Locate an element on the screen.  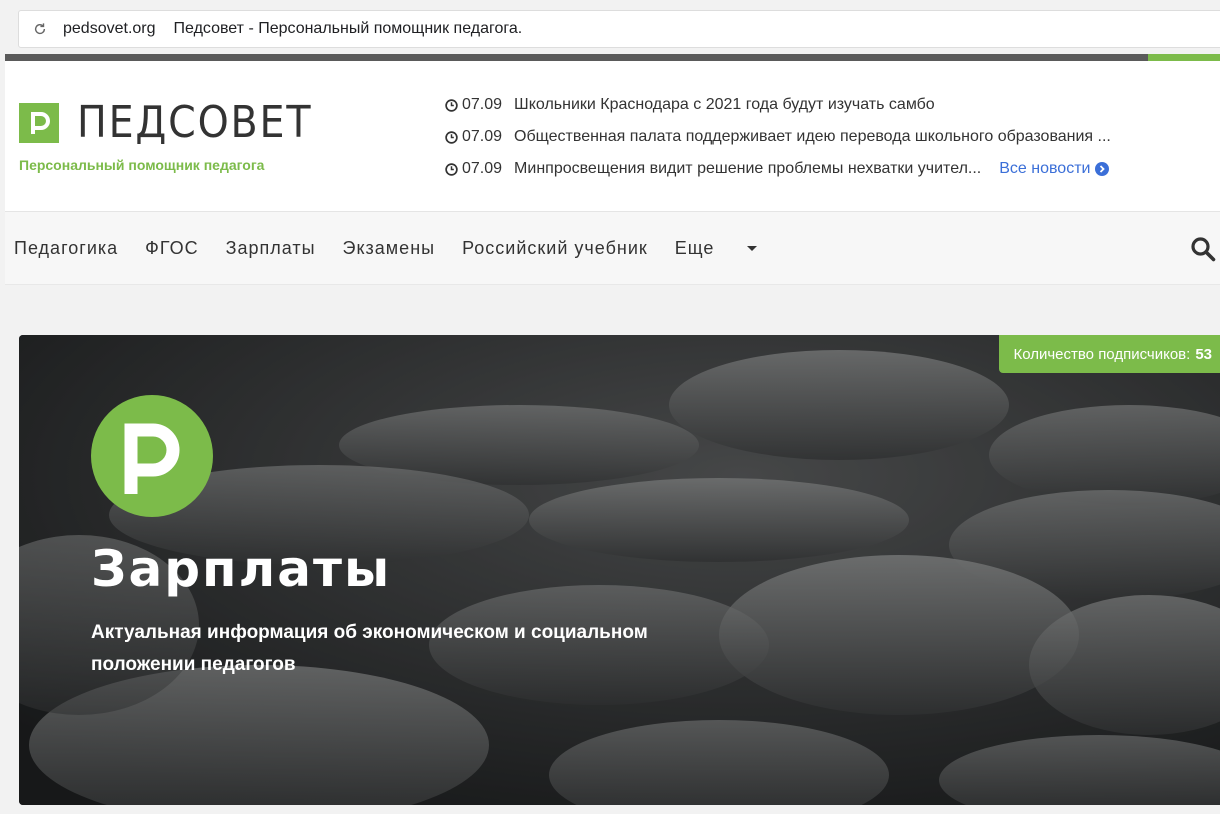
site-logo: ПЕДСОВЕТ is located at coordinates (178, 122).